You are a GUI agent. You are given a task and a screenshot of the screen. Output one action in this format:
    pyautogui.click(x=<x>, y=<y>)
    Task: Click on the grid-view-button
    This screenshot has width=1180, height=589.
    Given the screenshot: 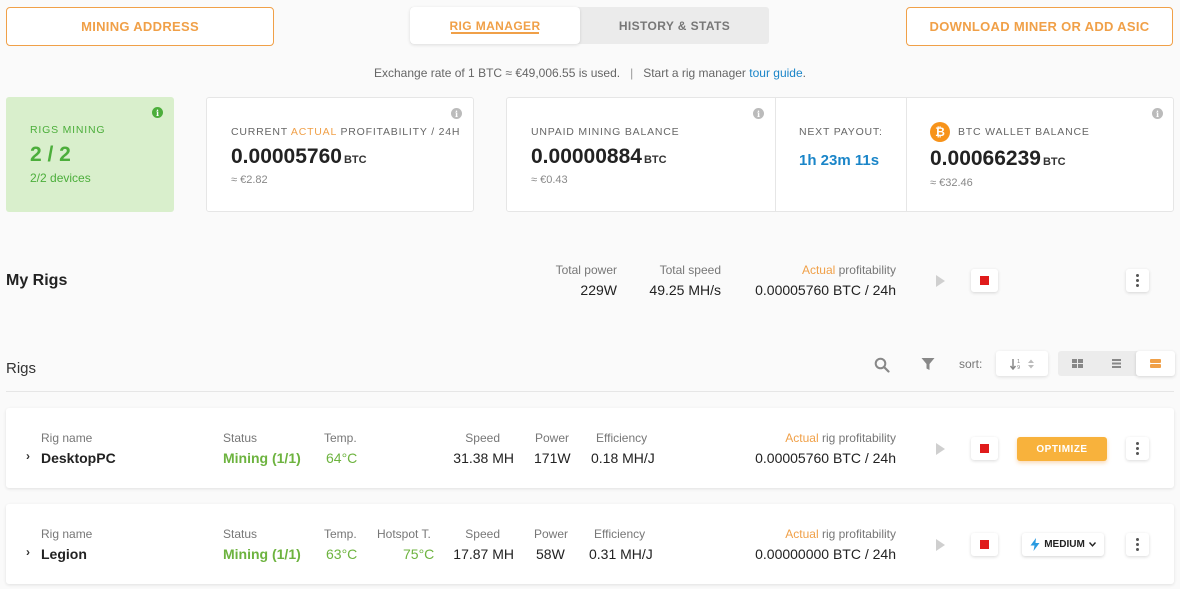 What is the action you would take?
    pyautogui.click(x=1077, y=363)
    